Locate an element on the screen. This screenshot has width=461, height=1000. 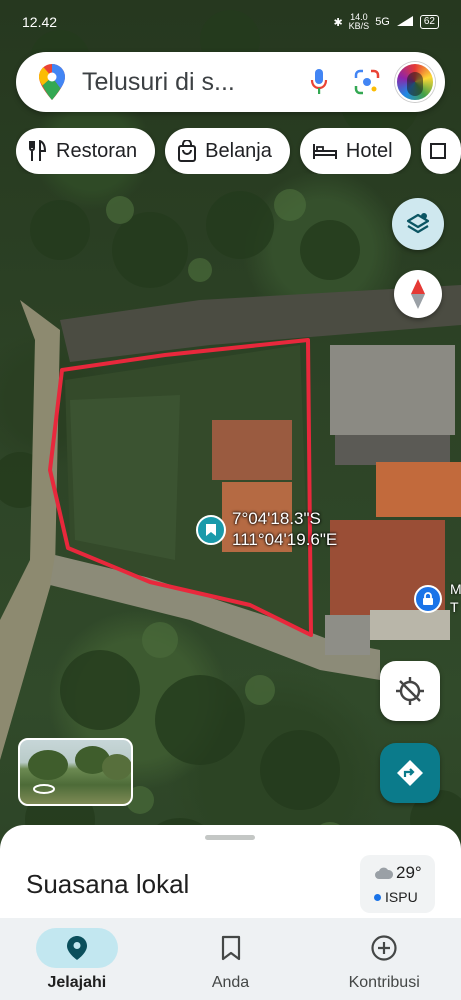
nav-label: Jelajahi is located at coordinates (77, 982).